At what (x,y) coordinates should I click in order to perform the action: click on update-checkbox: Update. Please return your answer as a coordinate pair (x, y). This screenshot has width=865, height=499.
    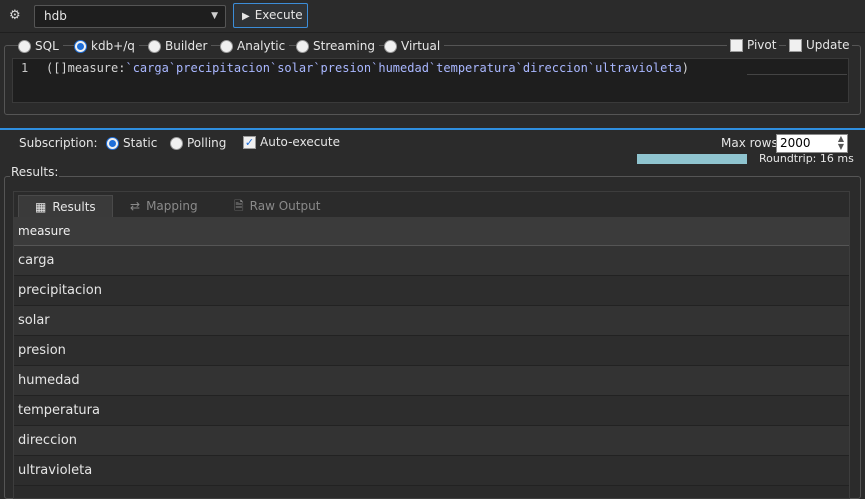
    Looking at the image, I should click on (819, 45).